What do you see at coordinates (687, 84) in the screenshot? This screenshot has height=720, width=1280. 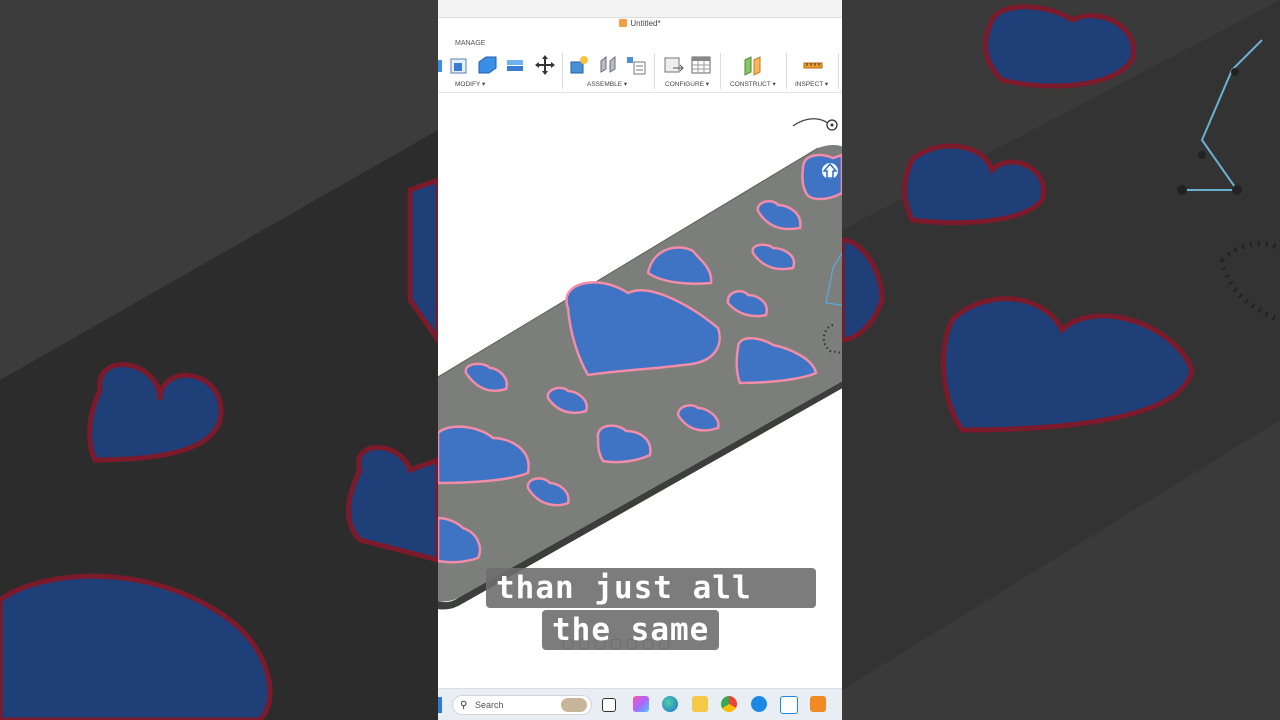 I see `configure-menu-label: CONFIGURE ▾` at bounding box center [687, 84].